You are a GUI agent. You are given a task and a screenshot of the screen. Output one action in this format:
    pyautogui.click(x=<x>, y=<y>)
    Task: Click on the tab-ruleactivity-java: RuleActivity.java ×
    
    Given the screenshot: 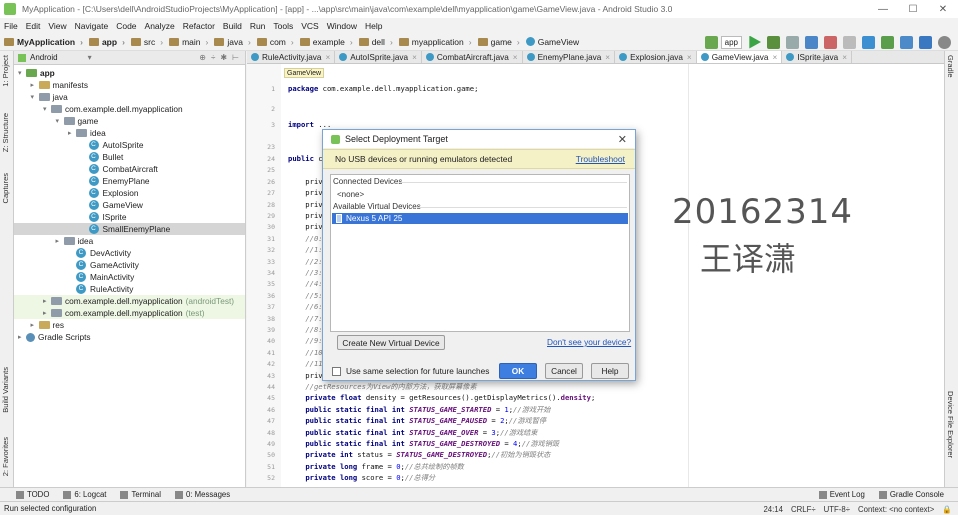 What is the action you would take?
    pyautogui.click(x=291, y=57)
    